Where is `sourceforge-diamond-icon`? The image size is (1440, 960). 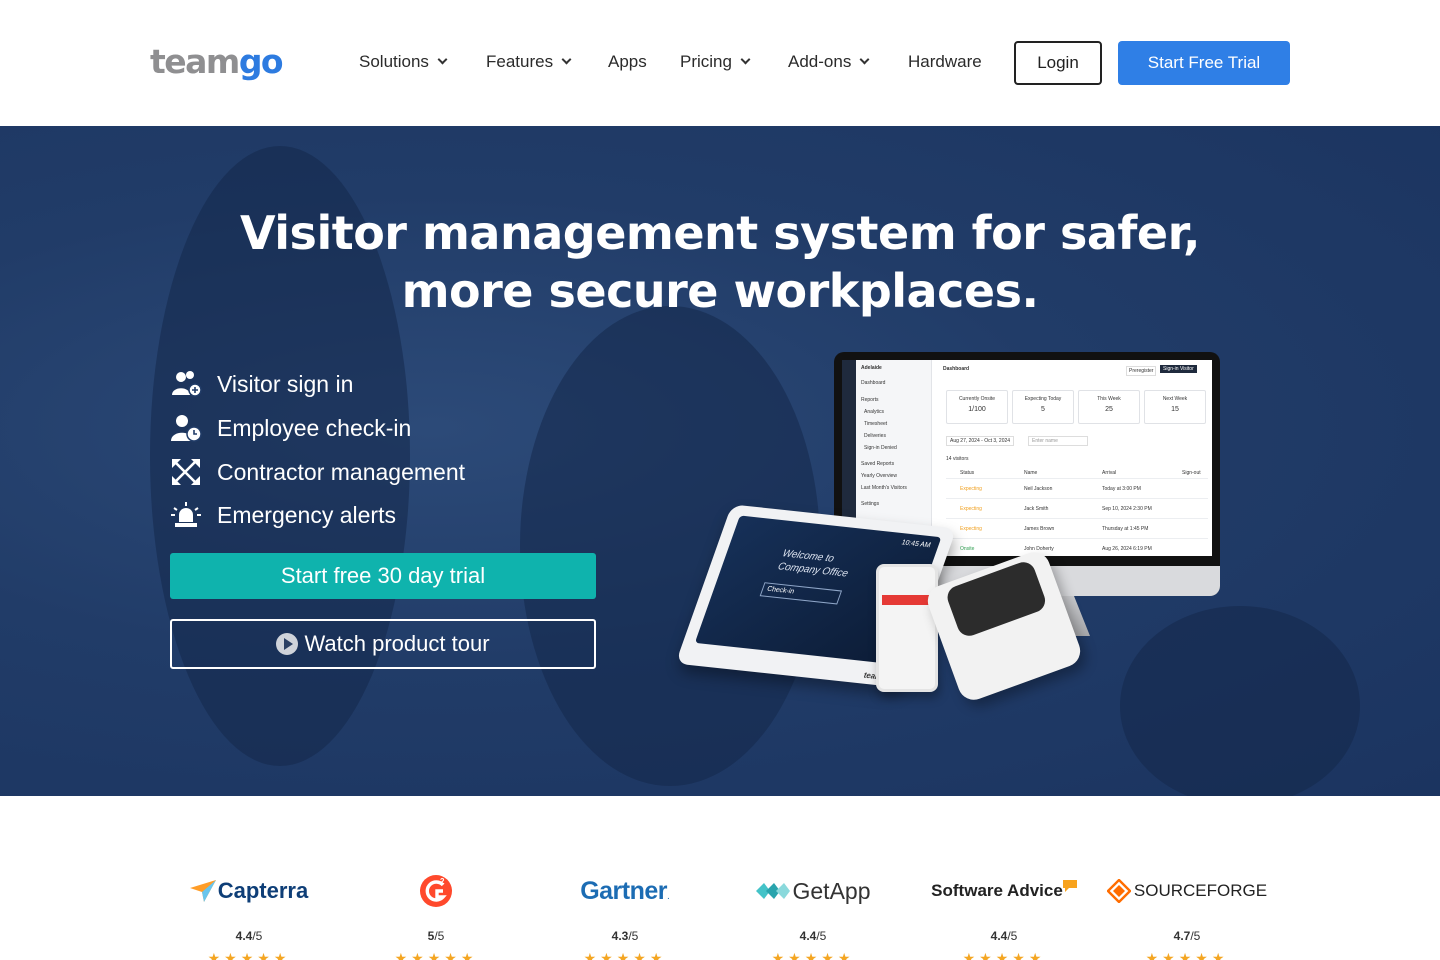
sourceforge-diamond-icon is located at coordinates (1118, 891).